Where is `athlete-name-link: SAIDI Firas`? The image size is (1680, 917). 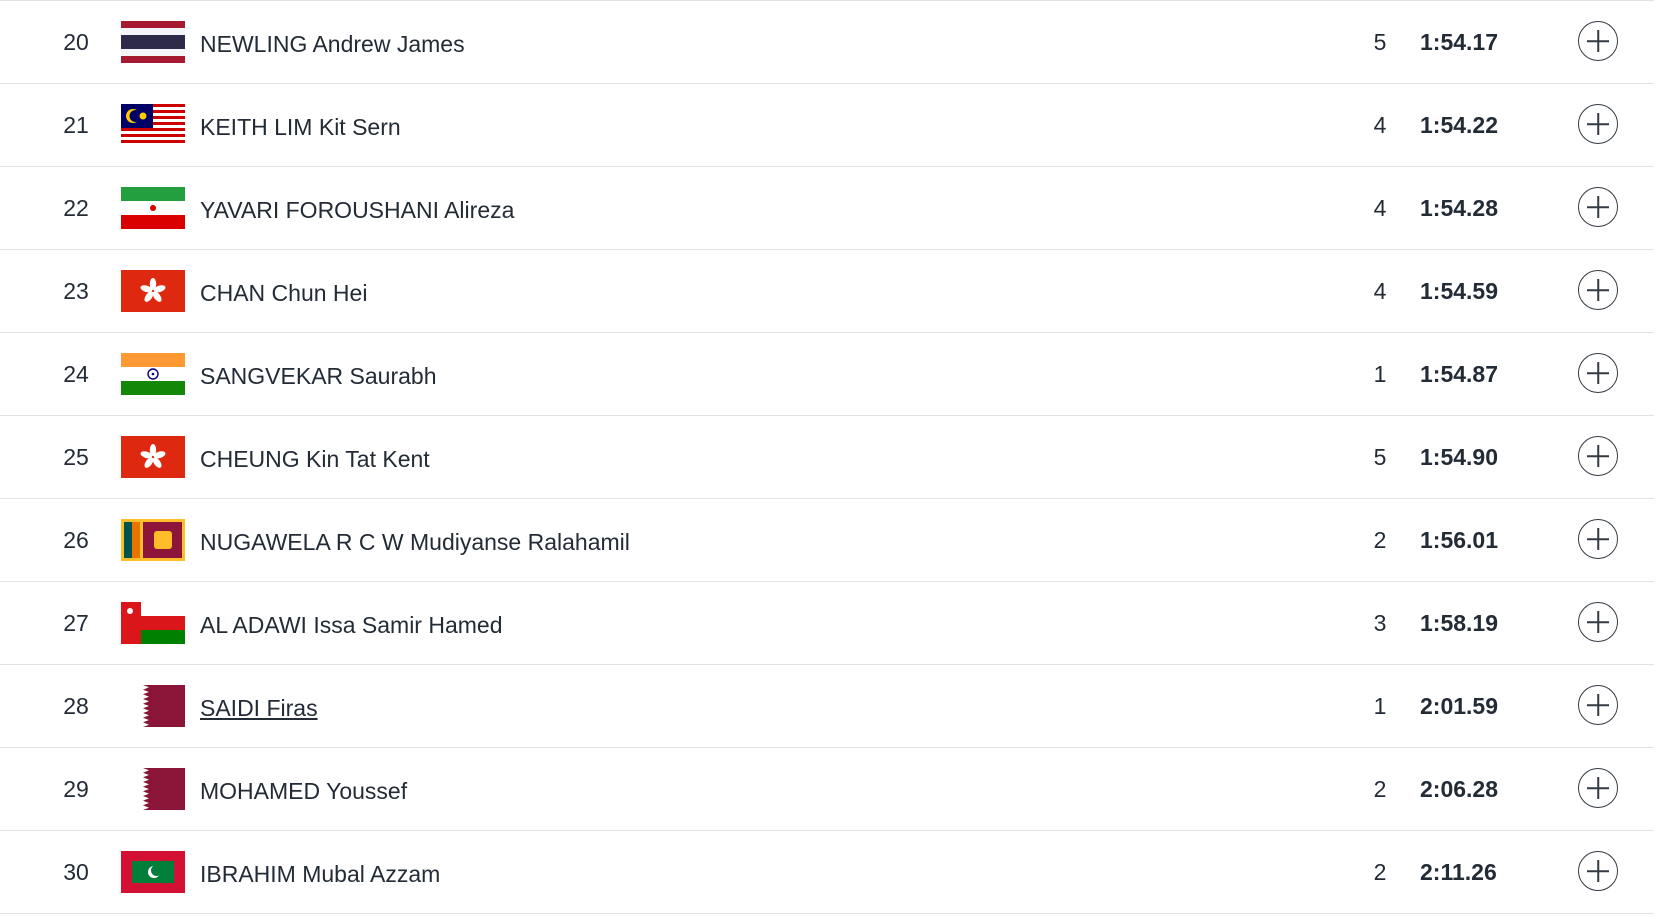
athlete-name-link: SAIDI Firas is located at coordinates (259, 708).